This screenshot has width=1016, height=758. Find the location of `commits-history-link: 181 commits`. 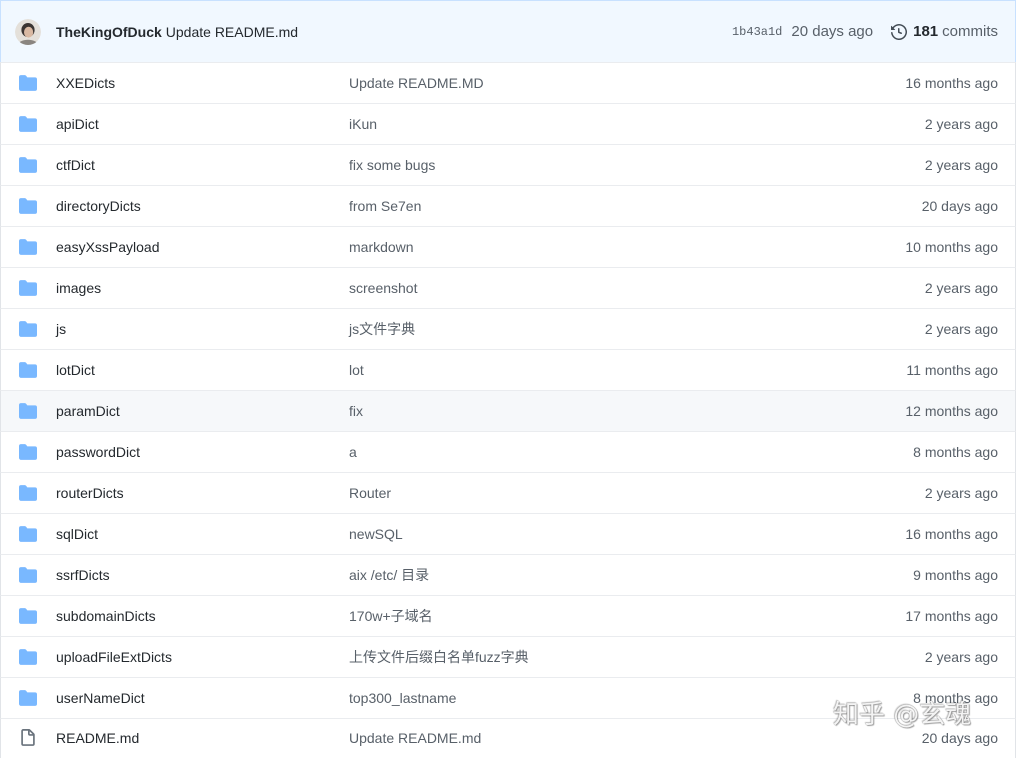

commits-history-link: 181 commits is located at coordinates (944, 31).